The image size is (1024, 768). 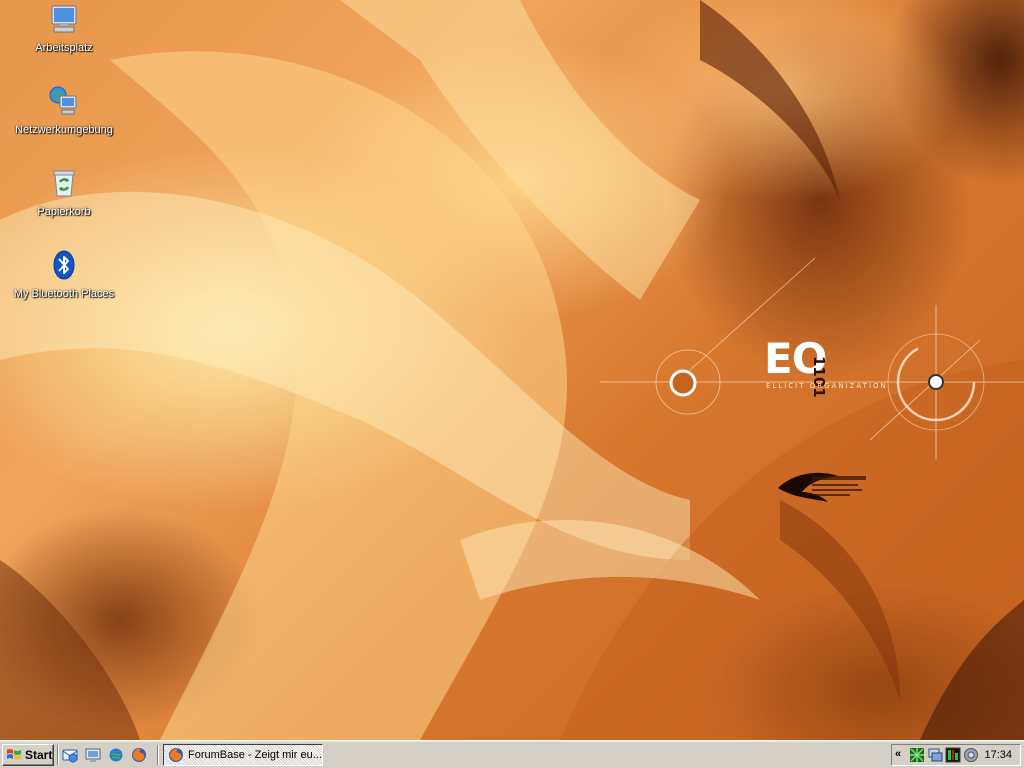 I want to click on desktop-icon-label: Papierkorb, so click(x=64, y=212).